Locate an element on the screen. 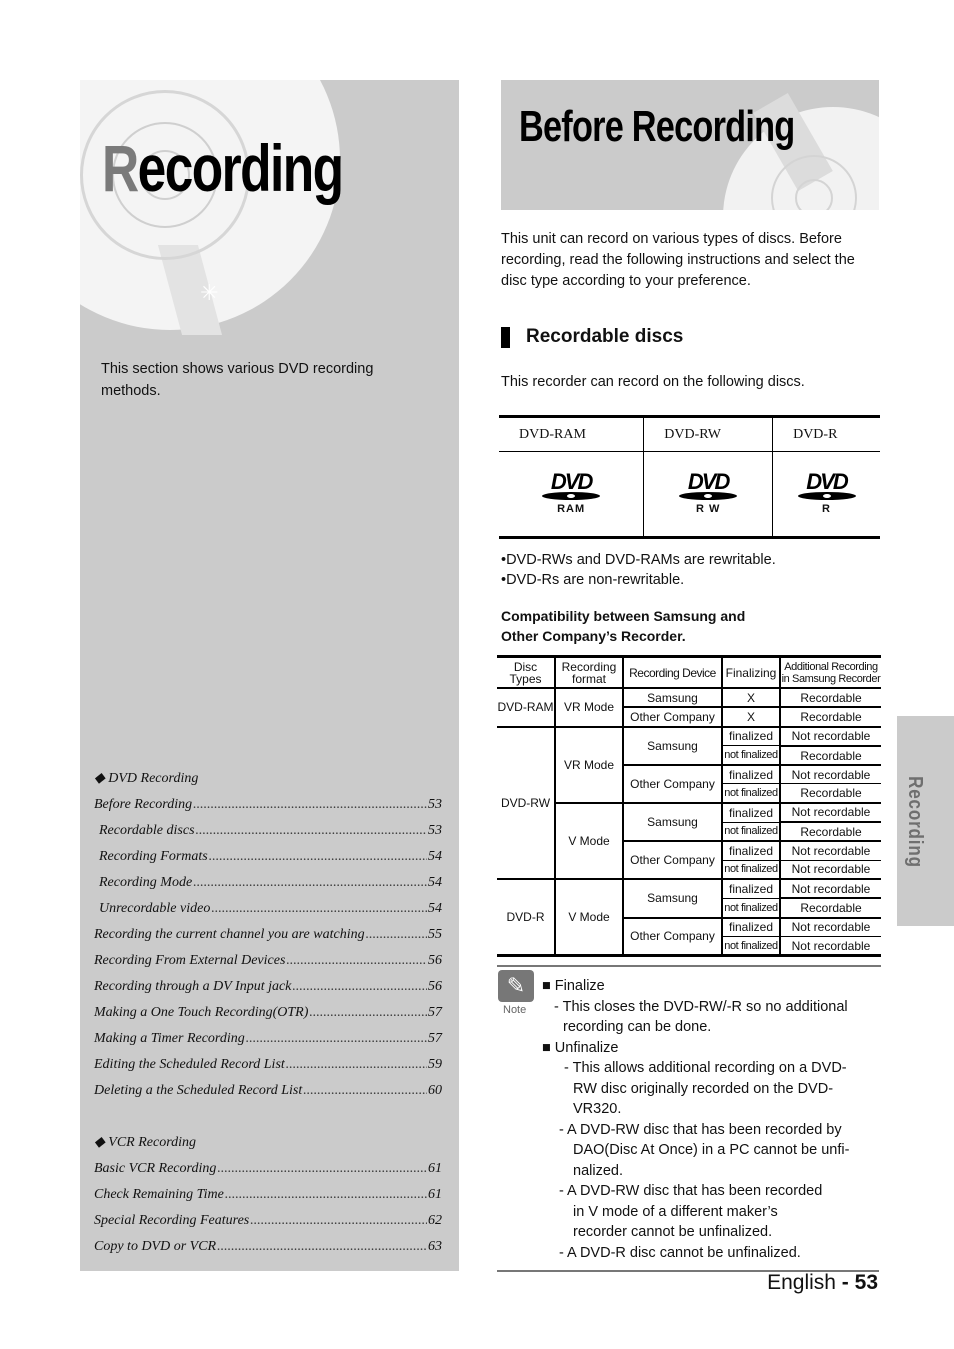  toc-entry: Recordable discs 53 is located at coordinates (268, 831).